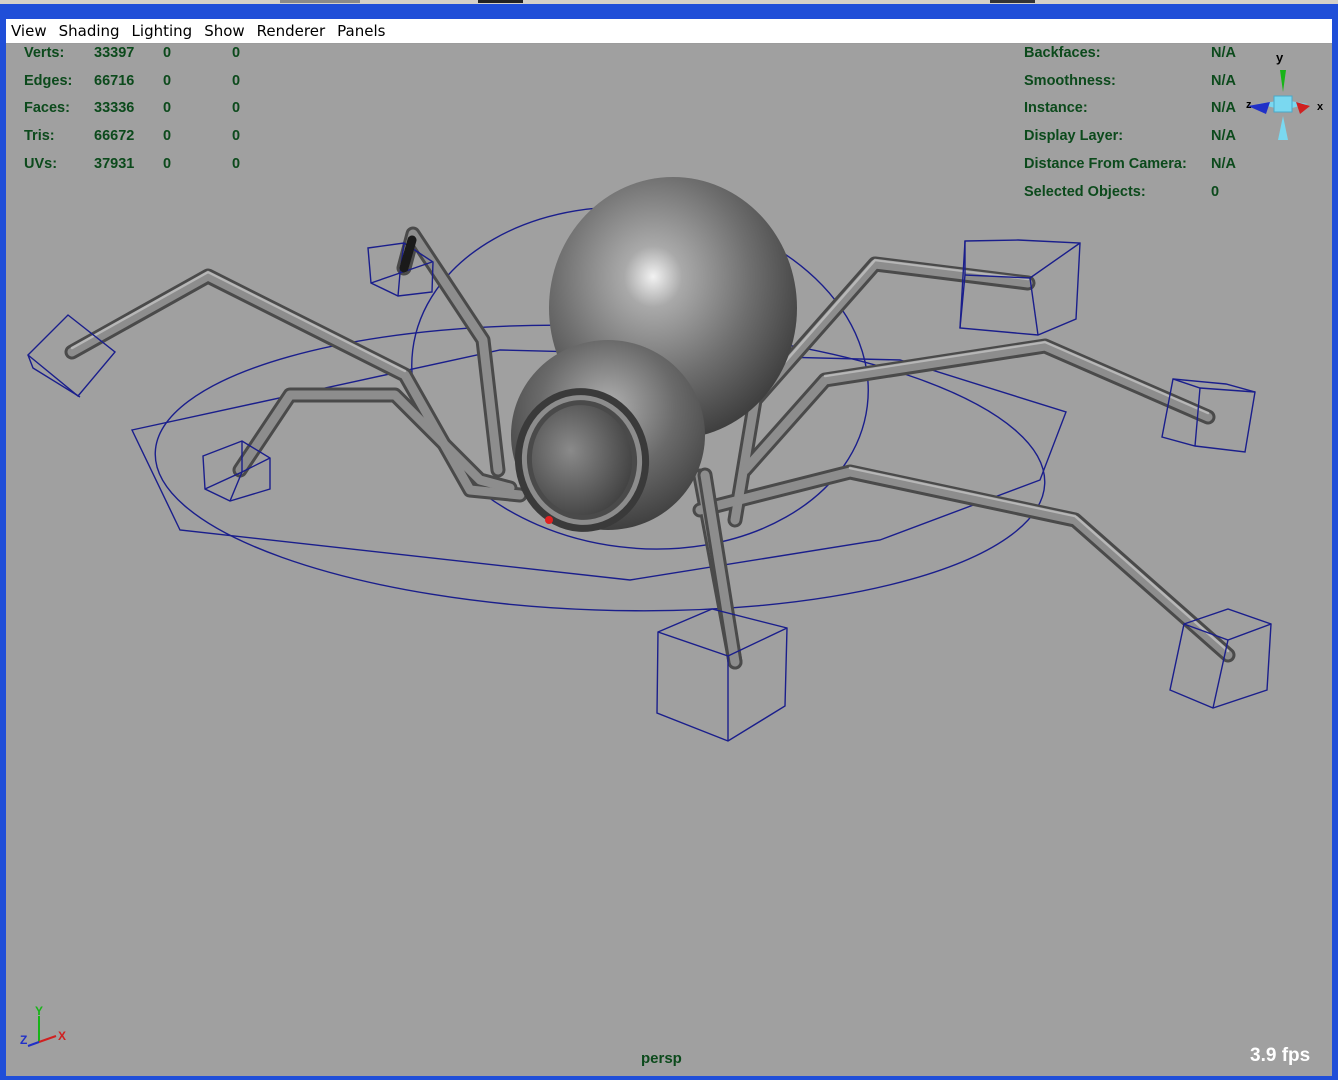 Image resolution: width=1338 pixels, height=1080 pixels. Describe the element at coordinates (654, 354) in the screenshot. I see `spider-body` at that location.